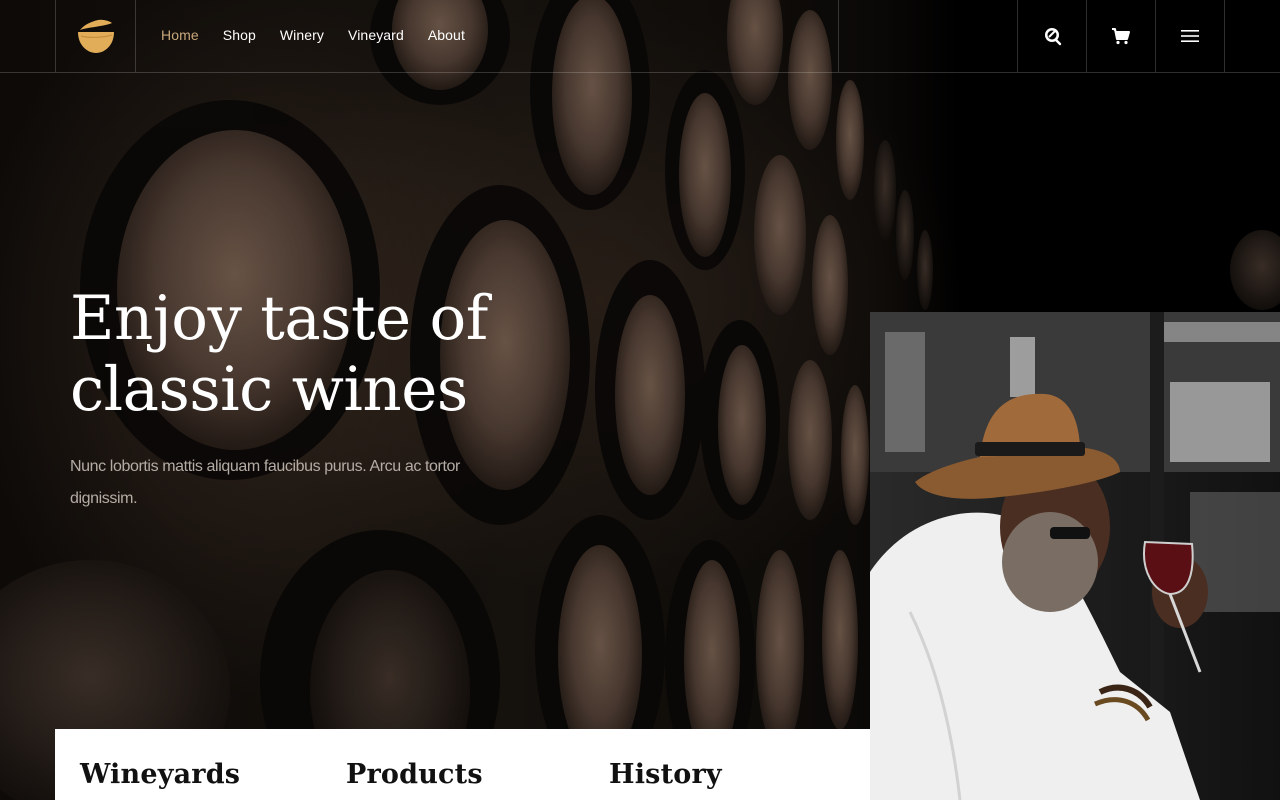 This screenshot has width=1280, height=800. What do you see at coordinates (279, 318) in the screenshot?
I see `hero-headline-line1: Enjoy taste of` at bounding box center [279, 318].